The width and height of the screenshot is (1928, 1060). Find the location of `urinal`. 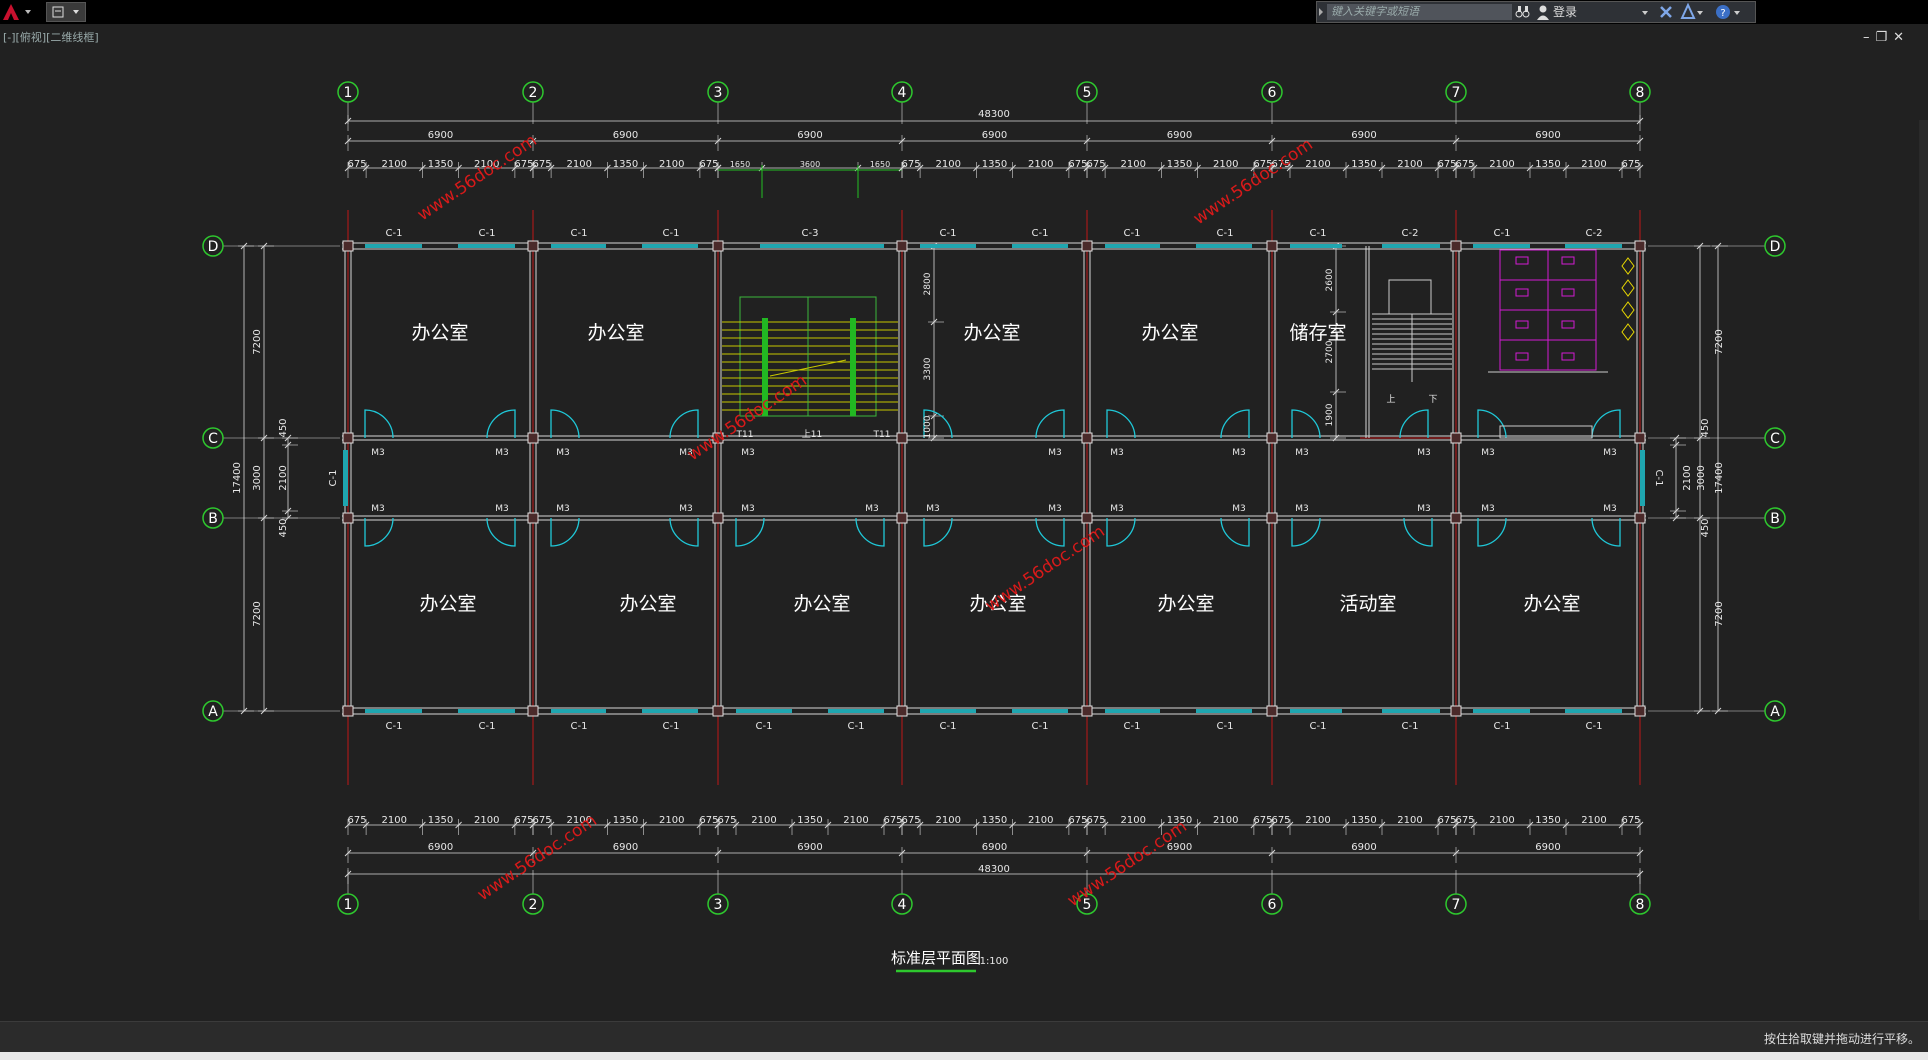

urinal is located at coordinates (1628, 332).